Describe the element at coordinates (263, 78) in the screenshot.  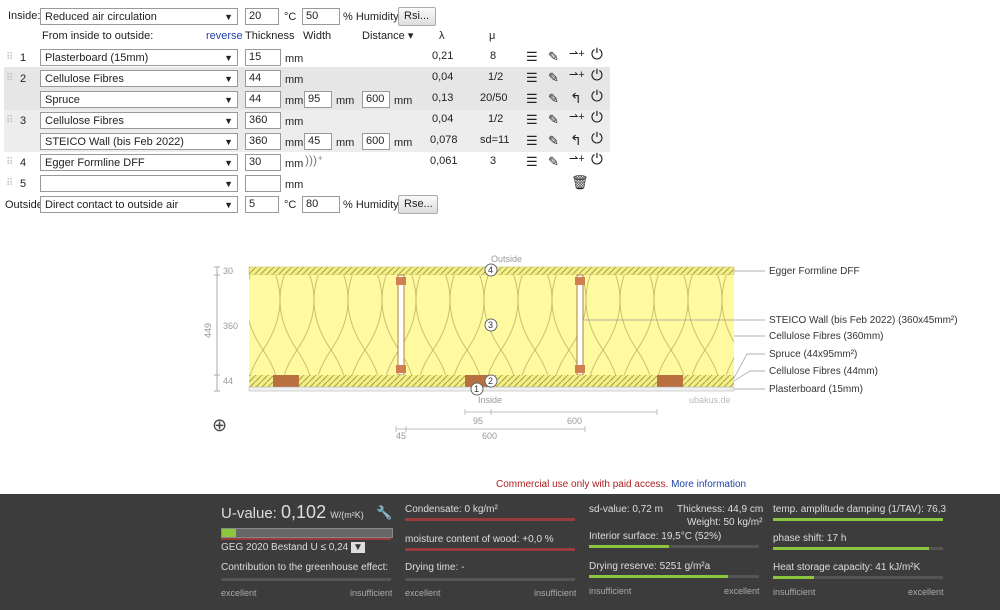
I see `layer-2-thickness-input: 44` at that location.